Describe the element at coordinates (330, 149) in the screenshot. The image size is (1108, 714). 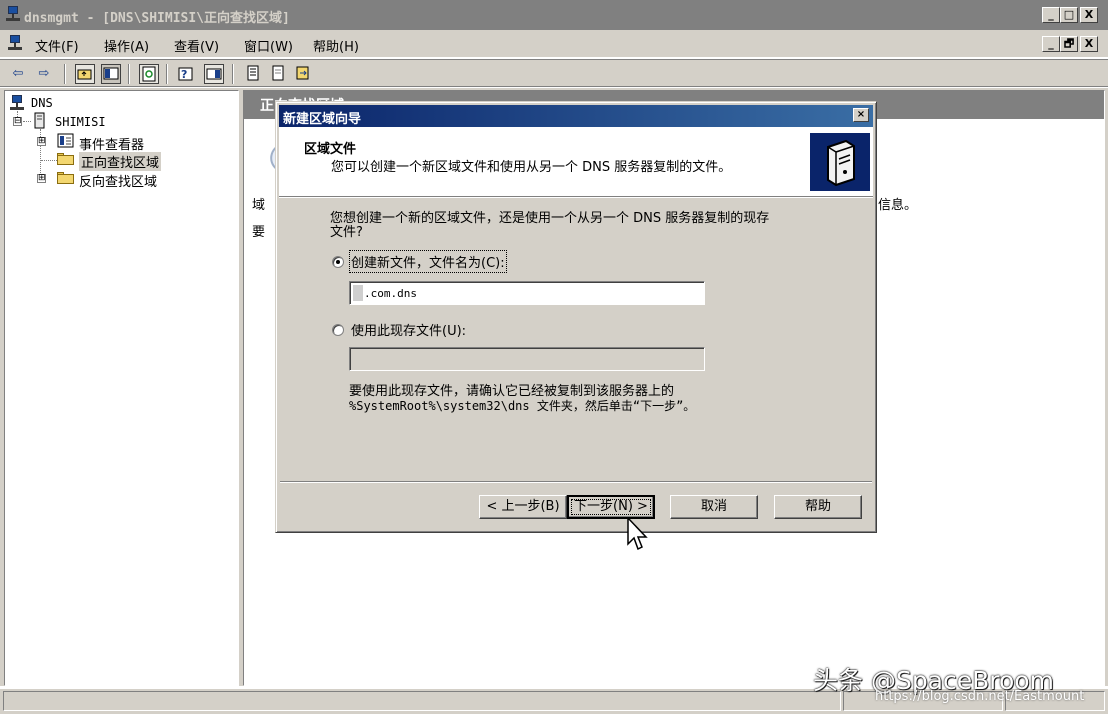
I see `wizard-page-title: 区域文件` at that location.